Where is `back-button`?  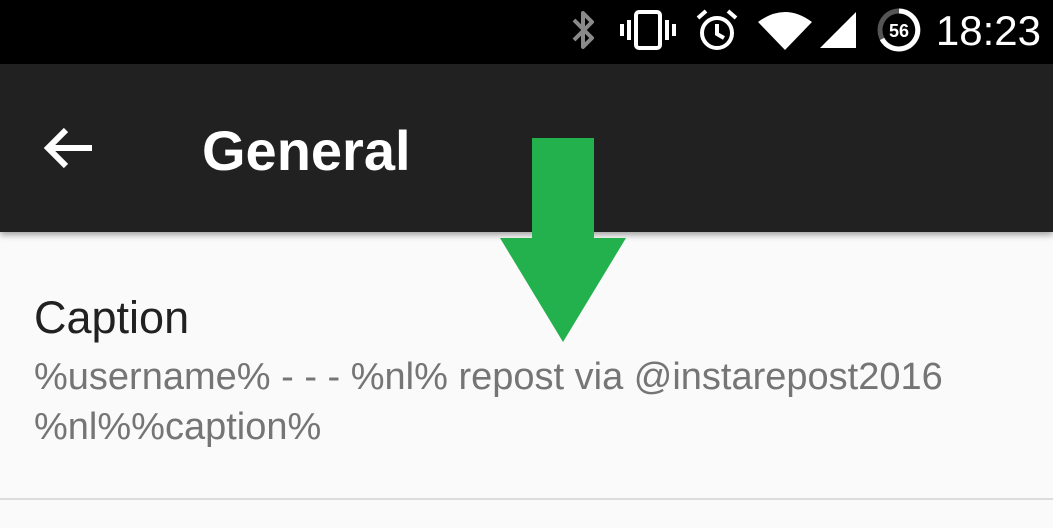 back-button is located at coordinates (69, 153).